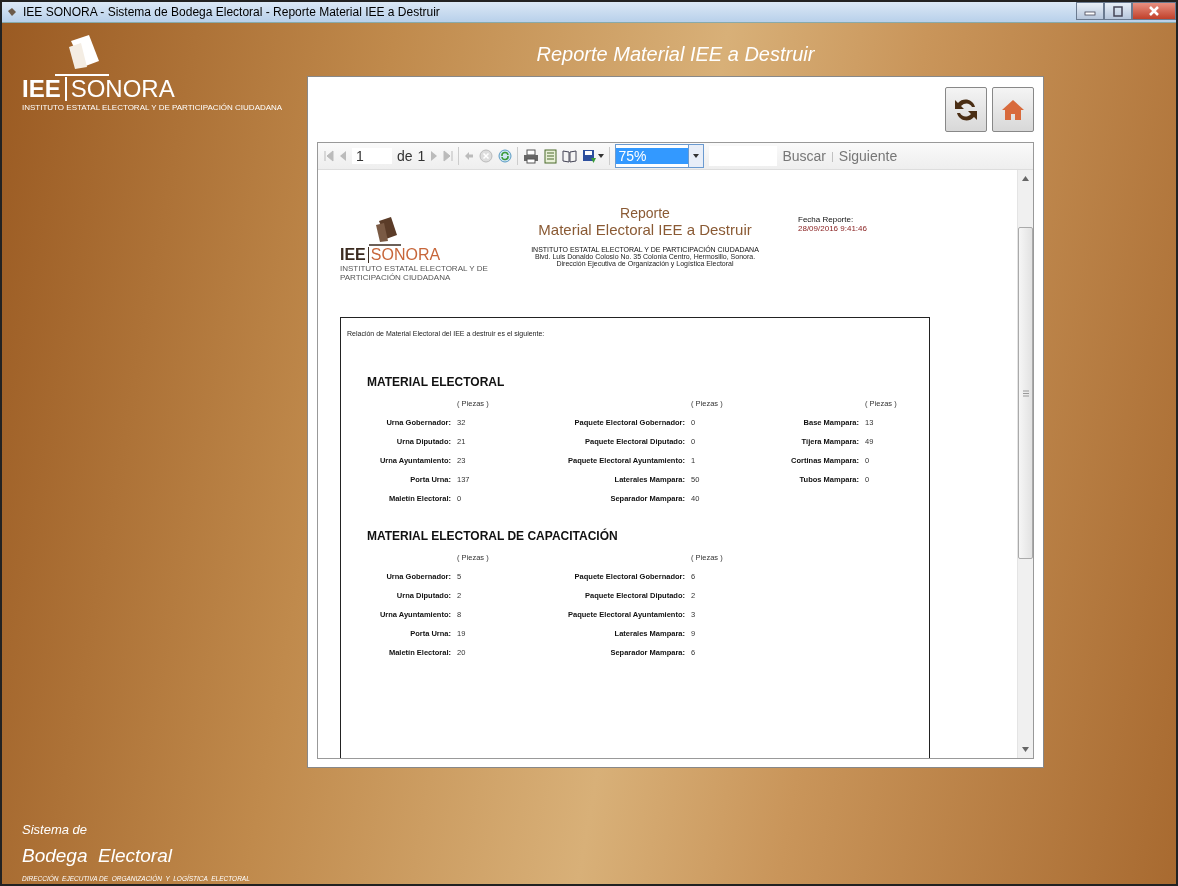  I want to click on report-title: Reporte, so click(645, 213).